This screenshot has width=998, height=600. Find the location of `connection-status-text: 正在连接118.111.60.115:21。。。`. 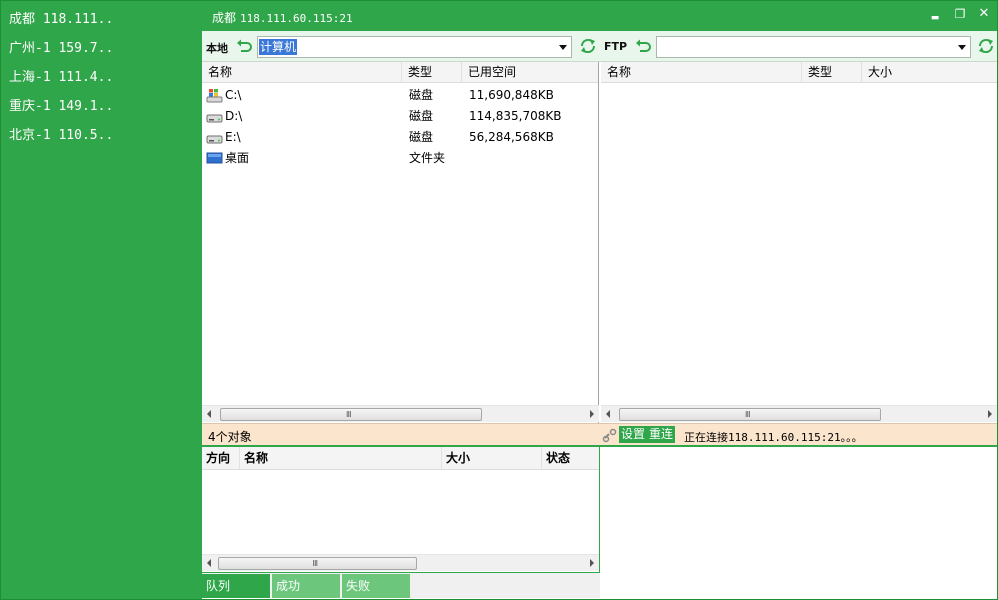

connection-status-text: 正在连接118.111.60.115:21。。。 is located at coordinates (773, 437).